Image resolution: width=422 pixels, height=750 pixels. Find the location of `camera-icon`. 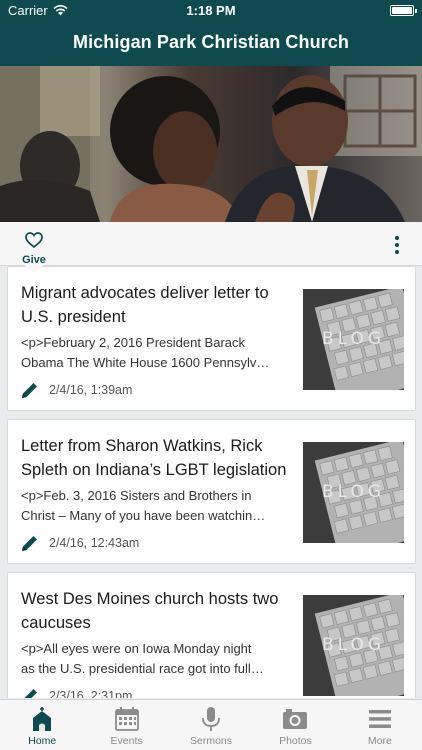

camera-icon is located at coordinates (295, 719).